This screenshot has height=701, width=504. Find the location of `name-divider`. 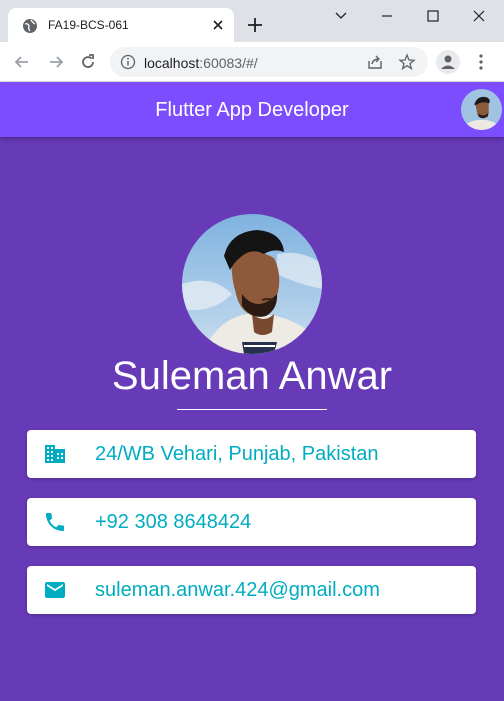

name-divider is located at coordinates (252, 409).